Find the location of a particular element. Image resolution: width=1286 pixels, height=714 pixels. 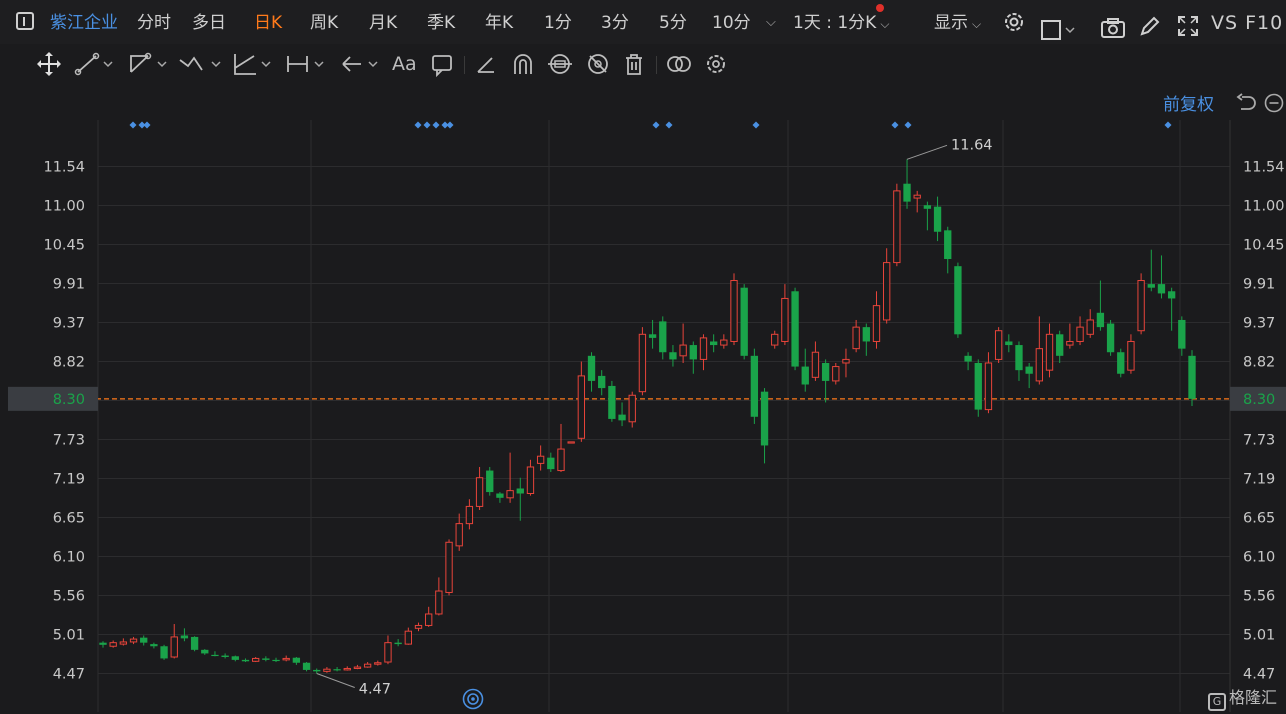

y-tick-label-left: 6.65 is located at coordinates (69, 519).